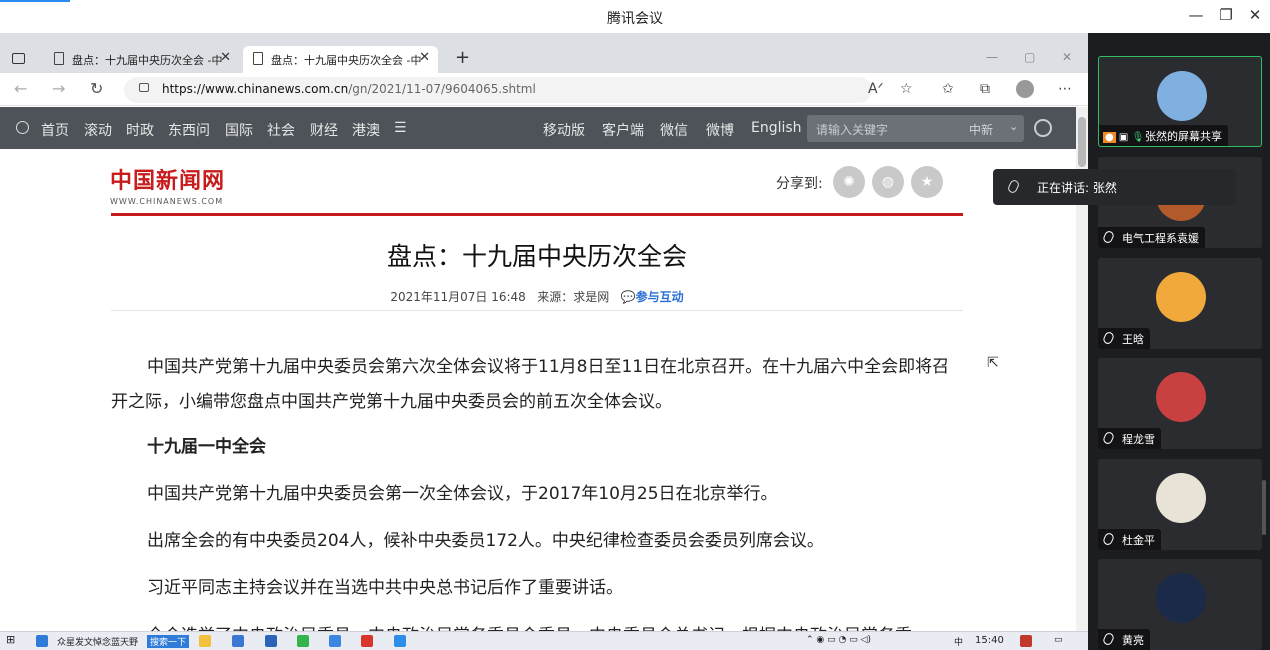 The height and width of the screenshot is (650, 1270). Describe the element at coordinates (1077, 188) in the screenshot. I see `speaking-text: 正在讲话: 张然` at that location.